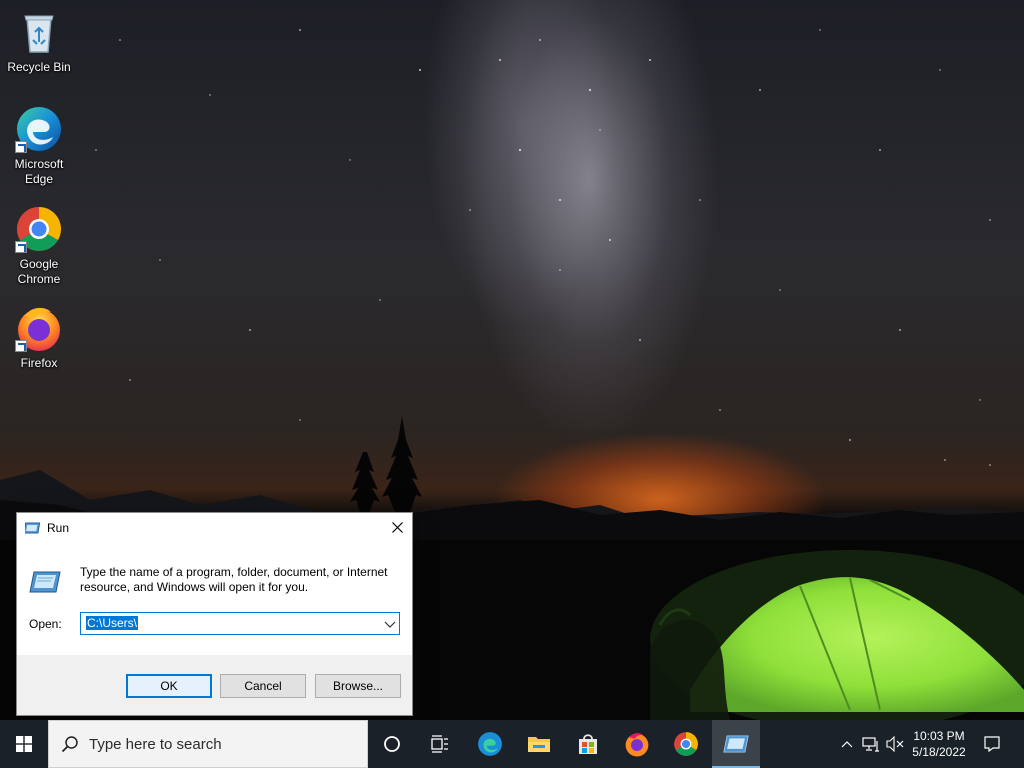 This screenshot has width=1024, height=768. I want to click on run-program-icon, so click(45, 582).